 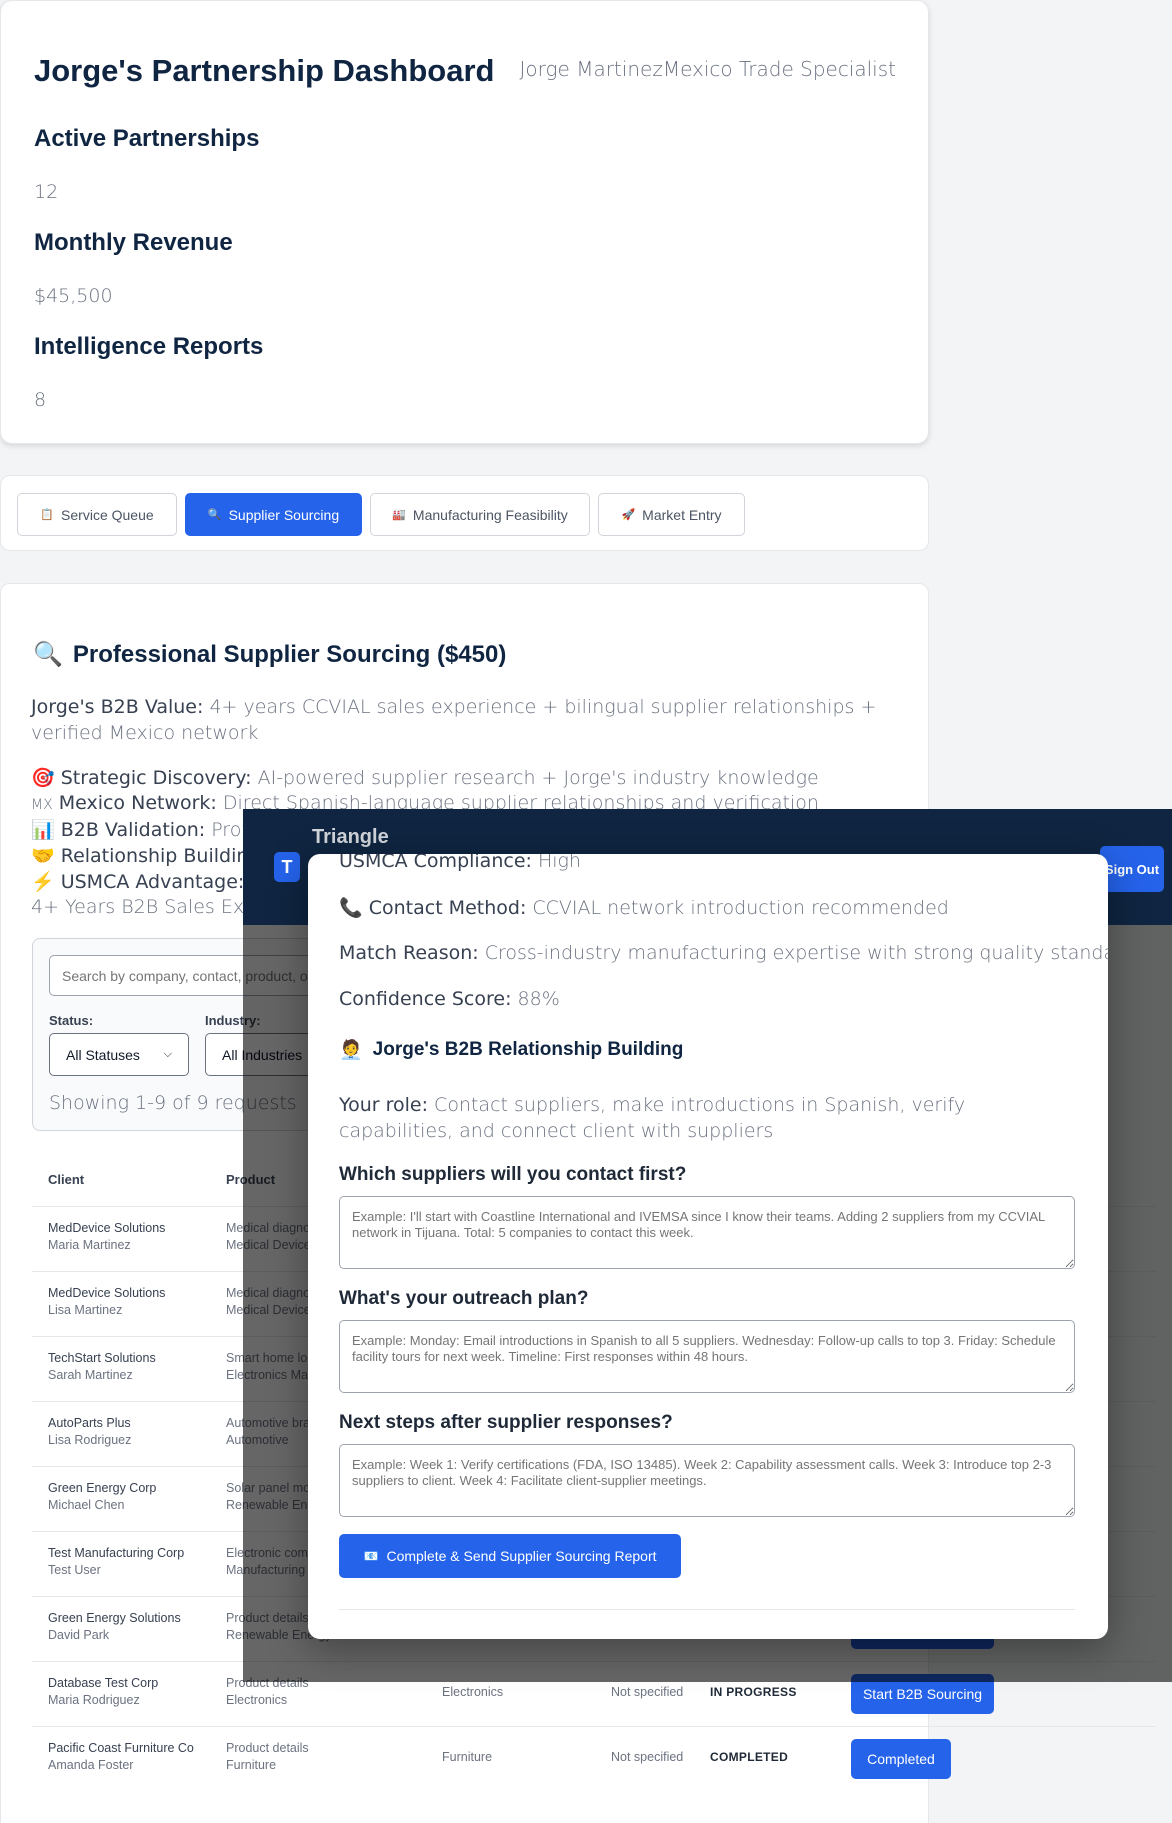 What do you see at coordinates (152, 882) in the screenshot?
I see `feature-label: USMCA Advantage:` at bounding box center [152, 882].